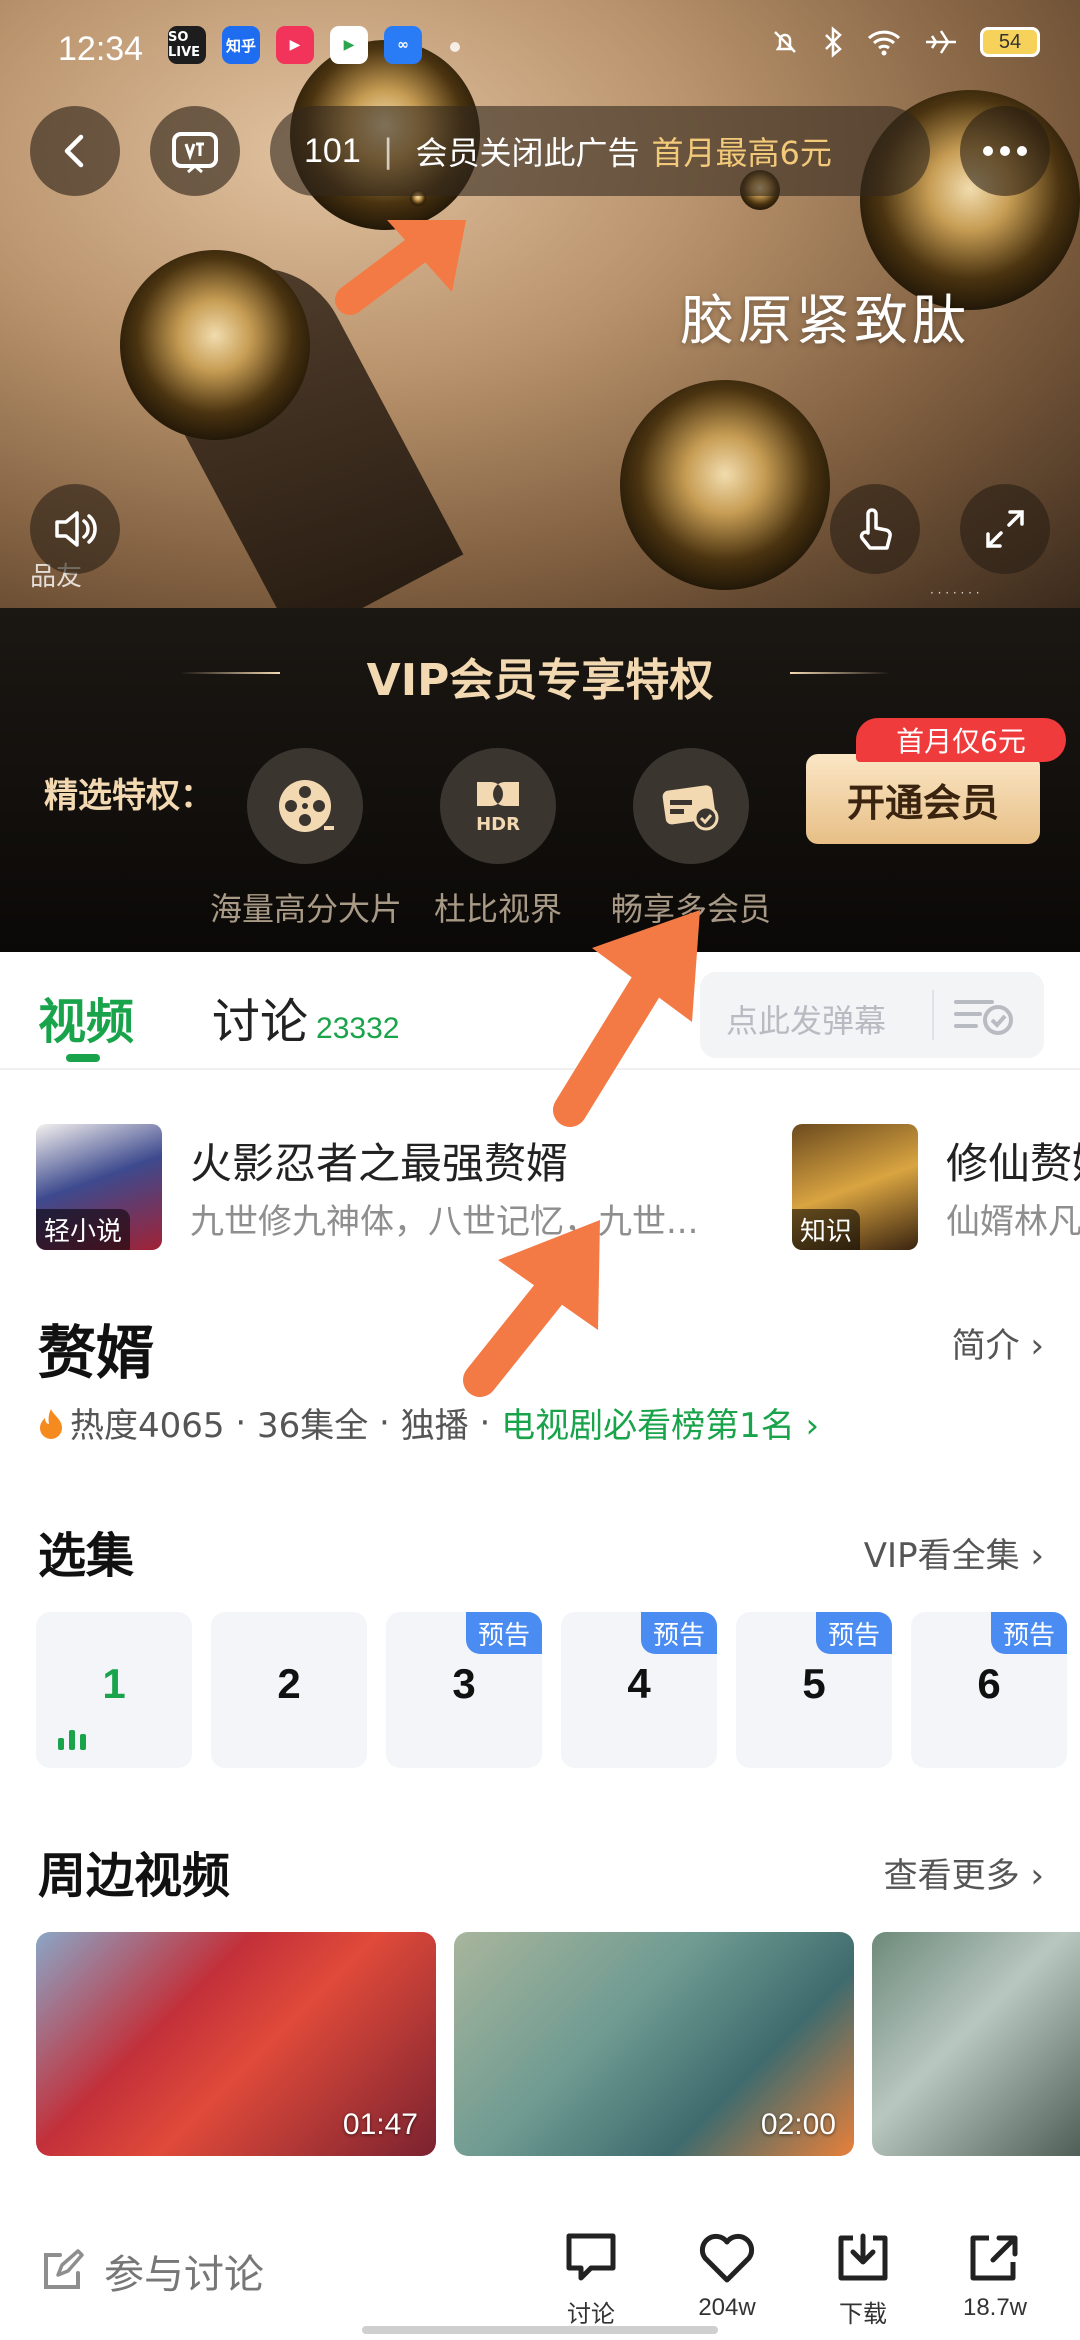 This screenshot has width=1080, height=2340. What do you see at coordinates (540, 2330) in the screenshot?
I see `home-indicator` at bounding box center [540, 2330].